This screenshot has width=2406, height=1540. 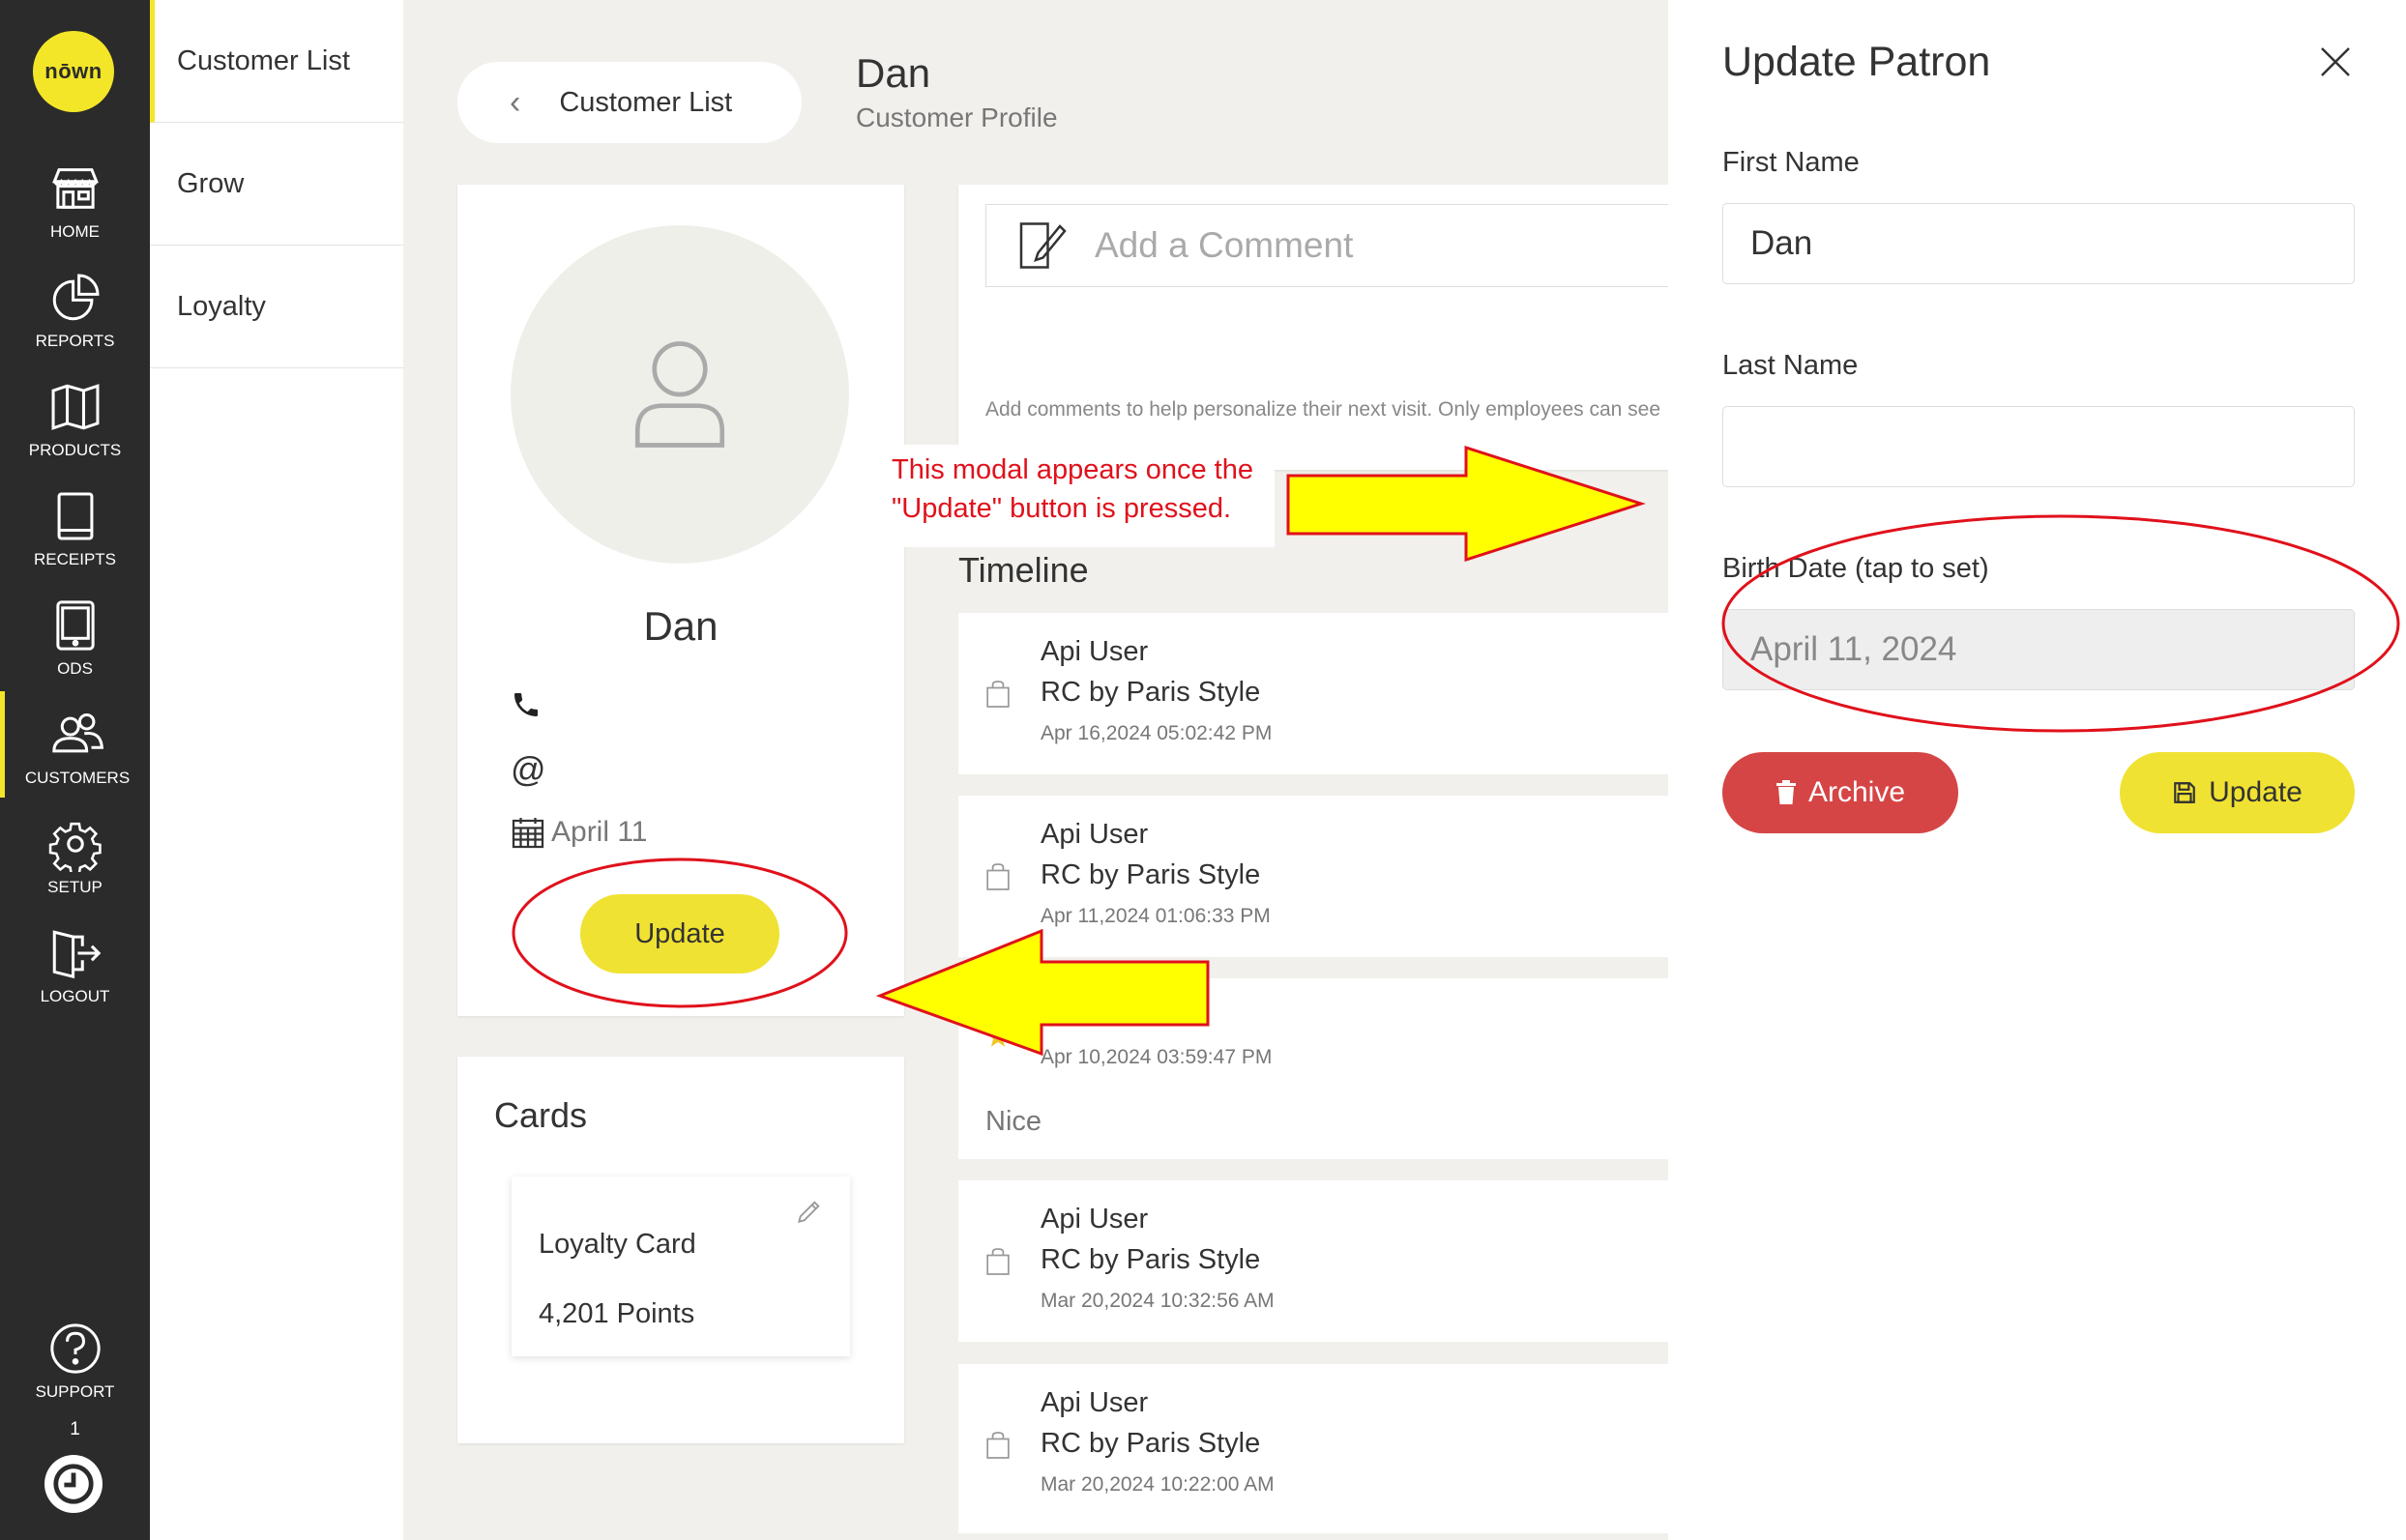 I want to click on first-name-field: Dan, so click(x=2038, y=243).